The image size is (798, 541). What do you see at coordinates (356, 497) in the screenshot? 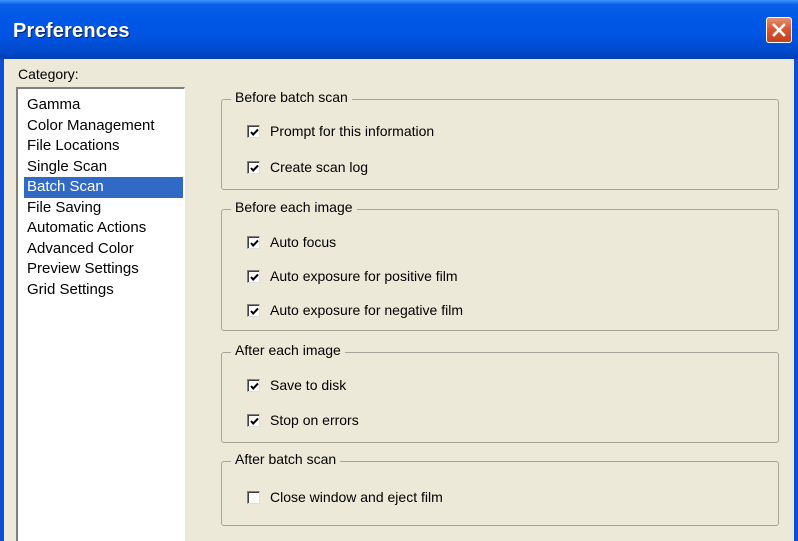
I see `checkbox-label: Close window and eject film` at bounding box center [356, 497].